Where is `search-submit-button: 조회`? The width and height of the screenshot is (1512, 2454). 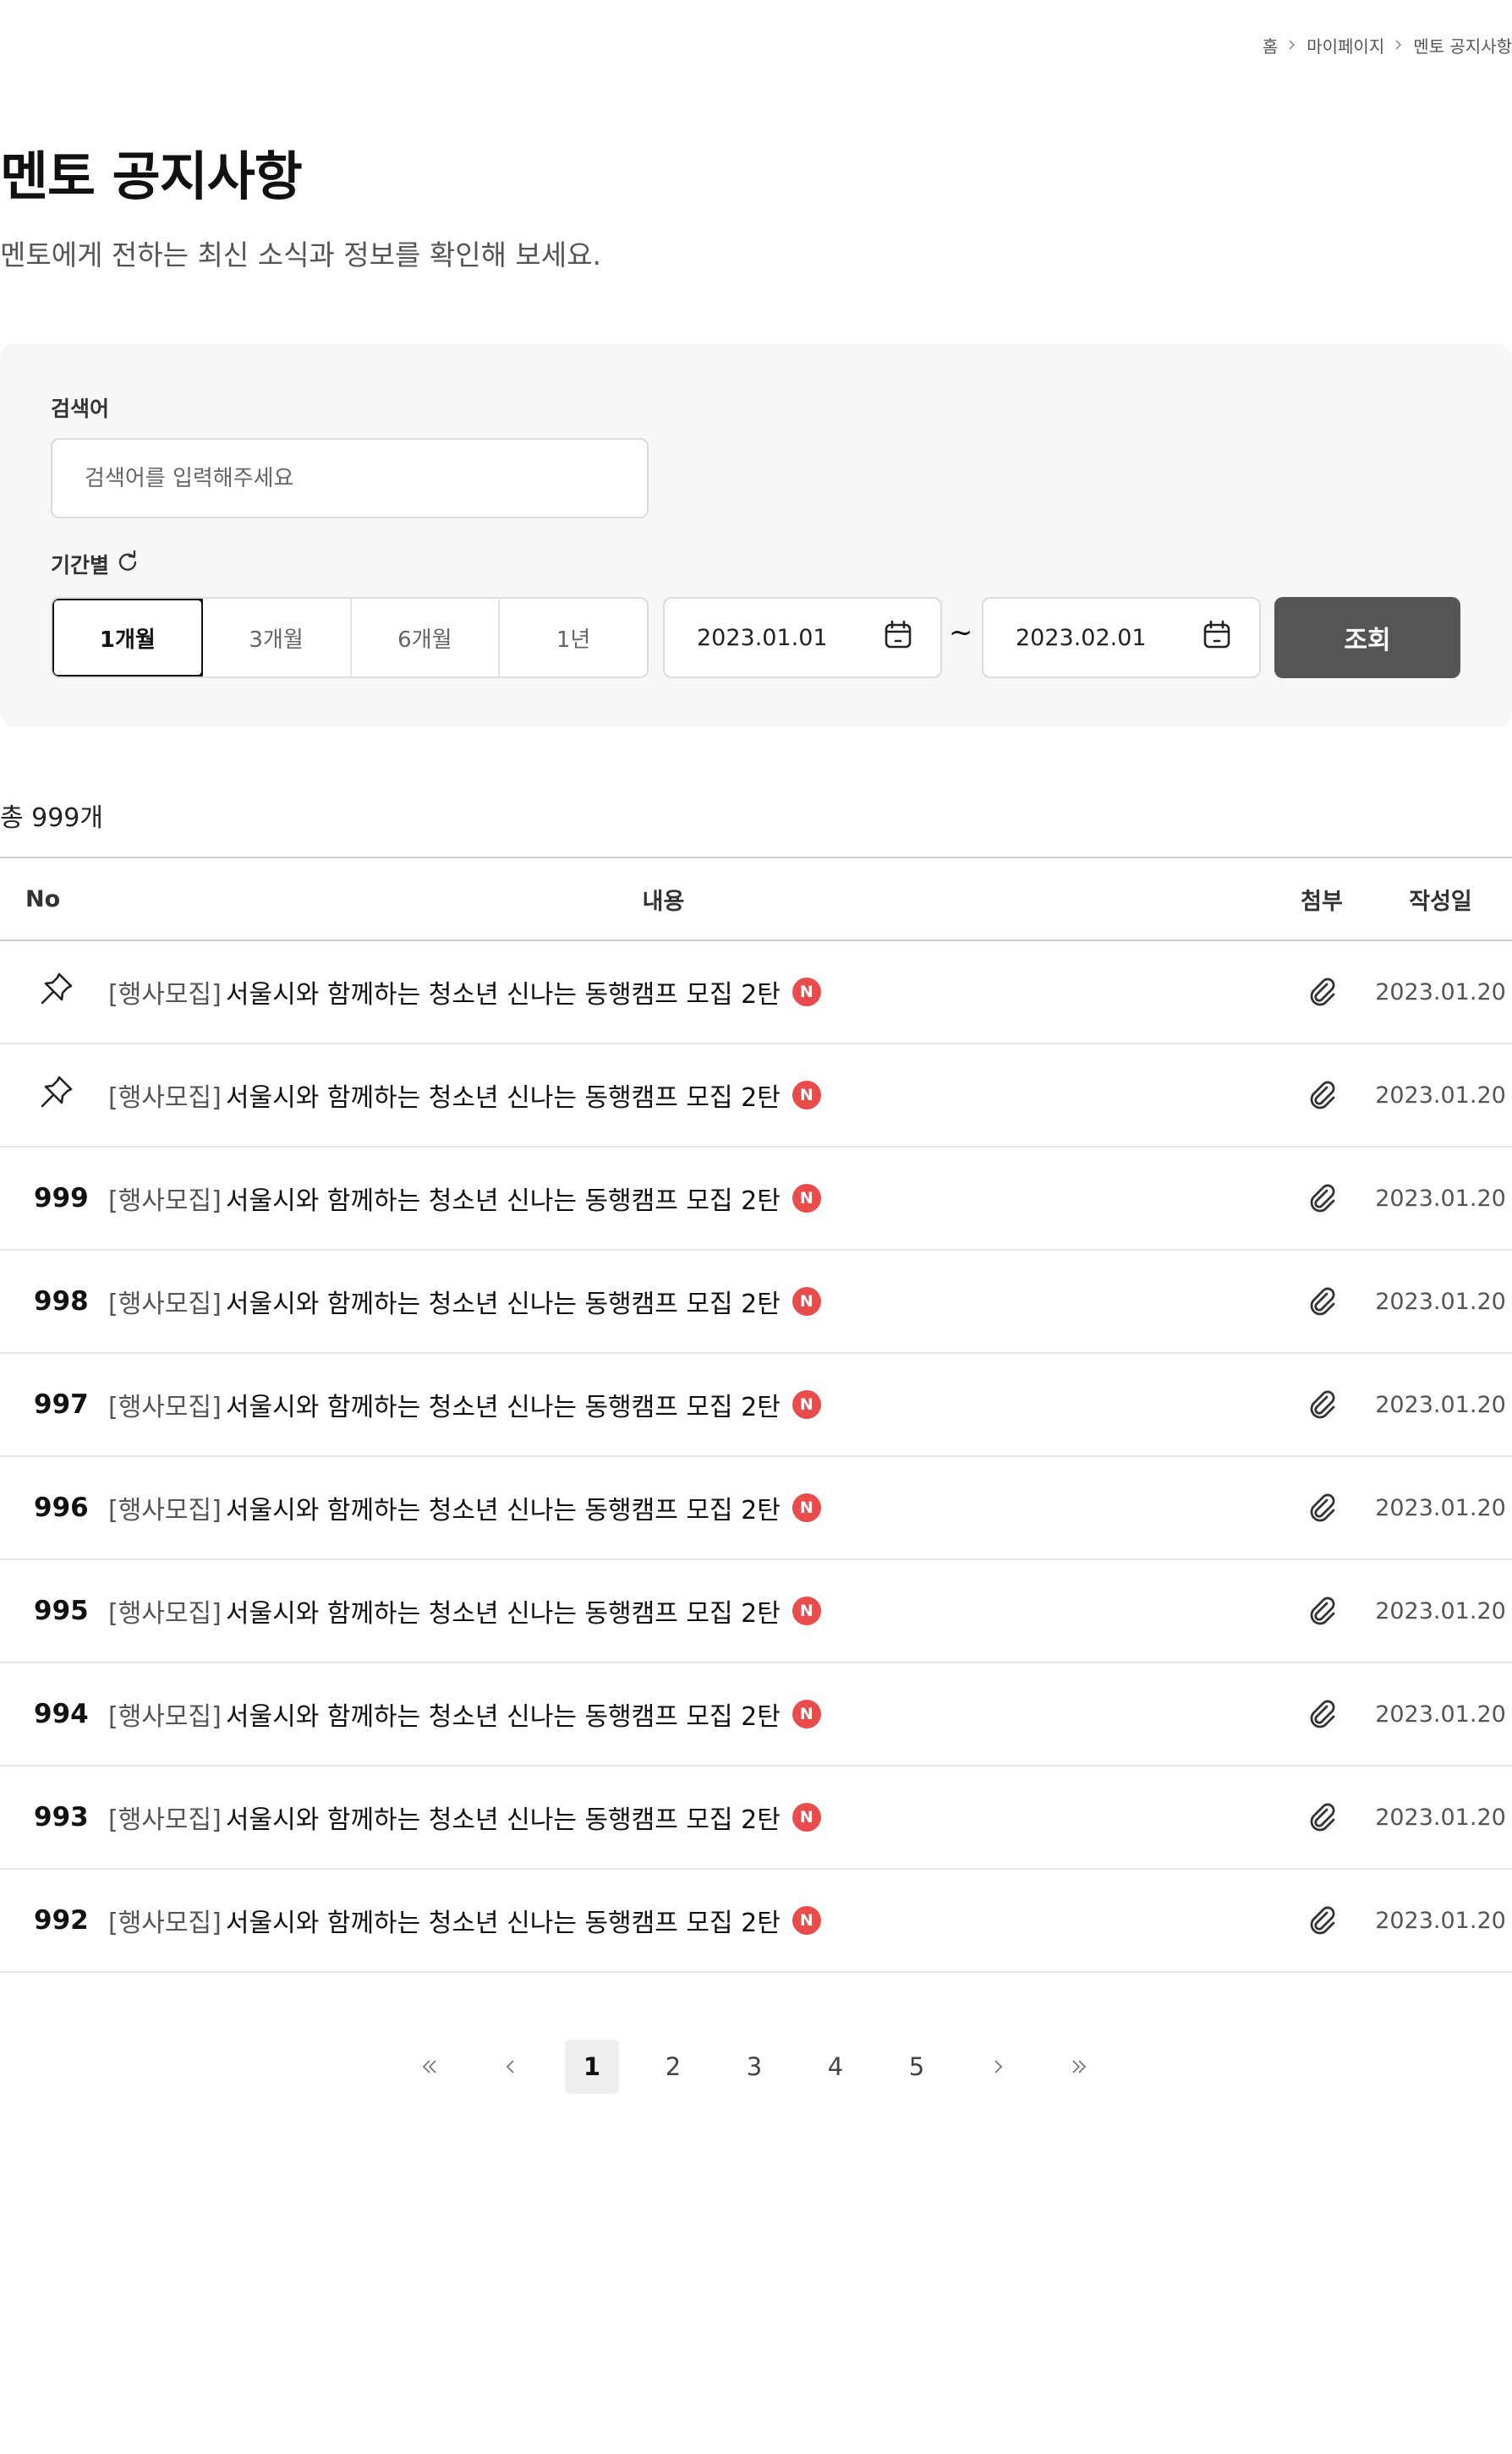 search-submit-button: 조회 is located at coordinates (1367, 637).